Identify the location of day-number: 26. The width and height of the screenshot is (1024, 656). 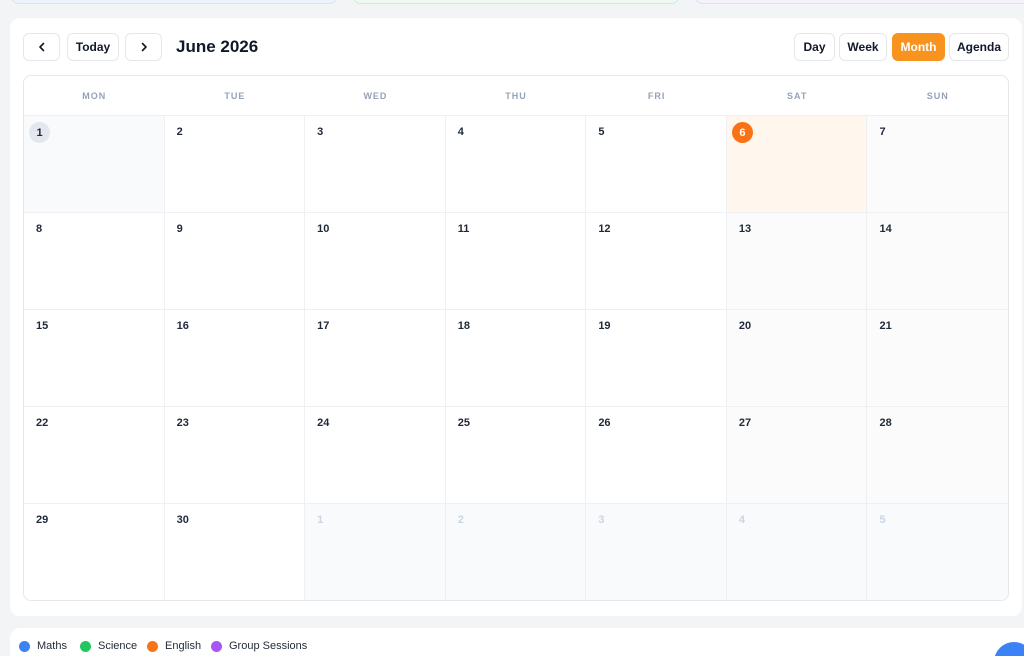
(604, 423).